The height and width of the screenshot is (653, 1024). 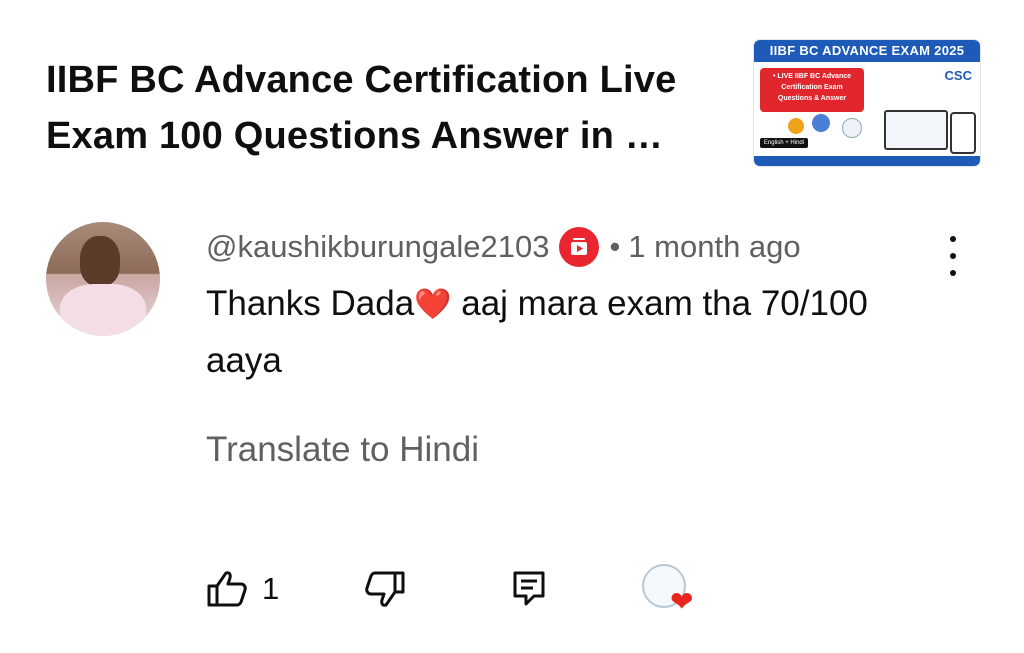 I want to click on laptop-icon, so click(x=916, y=130).